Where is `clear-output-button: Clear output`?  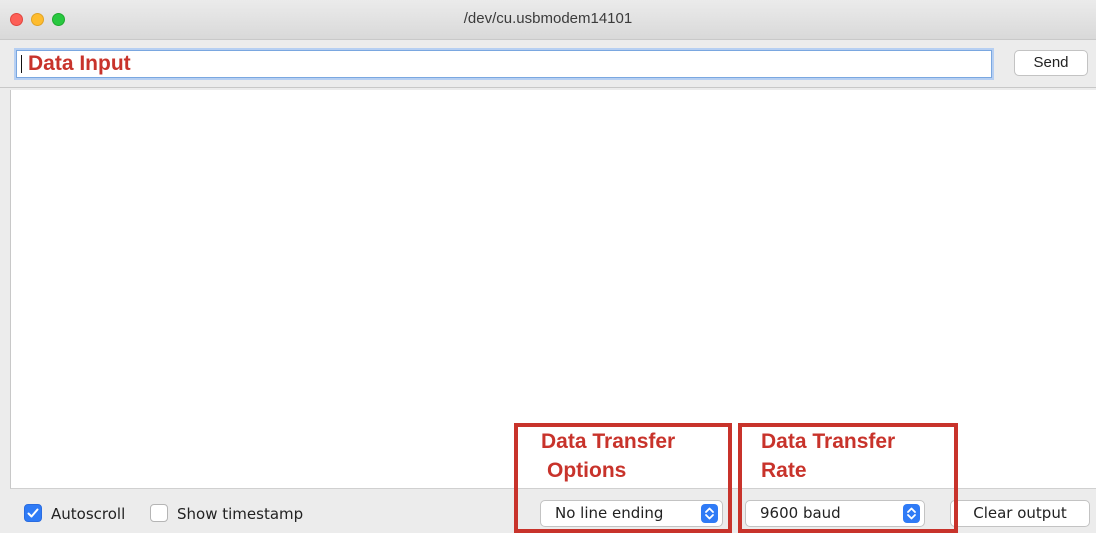
clear-output-button: Clear output is located at coordinates (1020, 513).